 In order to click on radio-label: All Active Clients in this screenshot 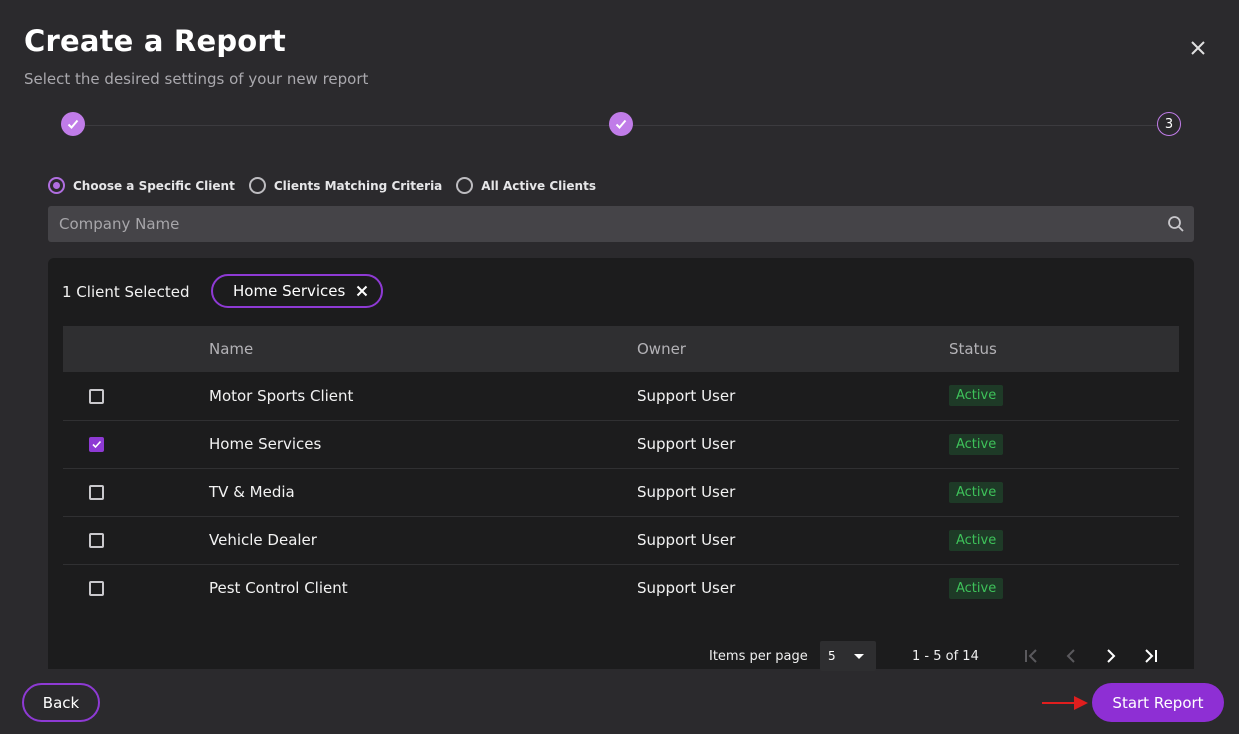, I will do `click(538, 185)`.